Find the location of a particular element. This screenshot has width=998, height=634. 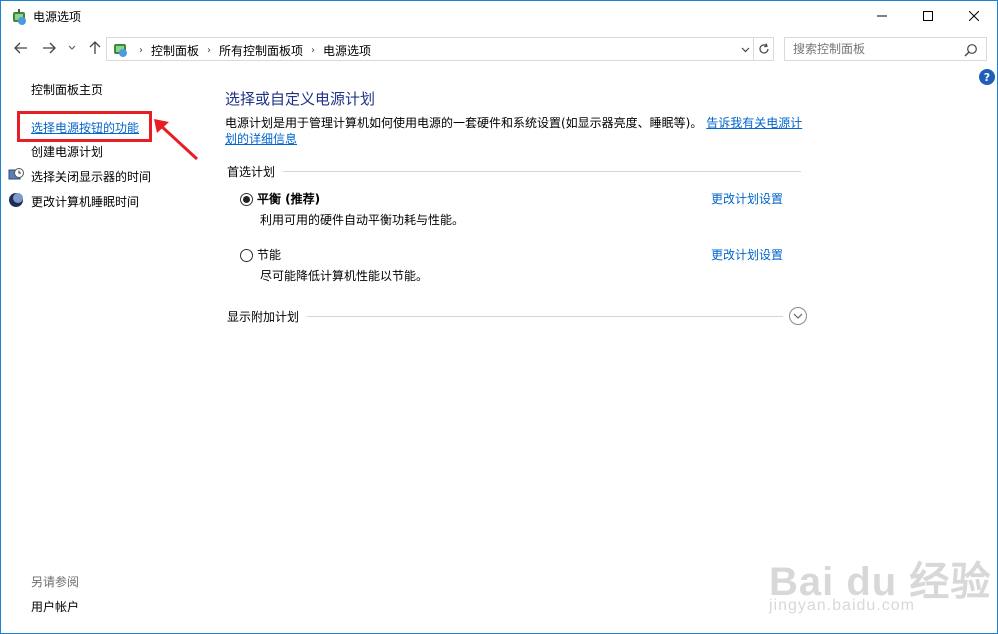

power-saver-plan-name: 节能 is located at coordinates (269, 254).